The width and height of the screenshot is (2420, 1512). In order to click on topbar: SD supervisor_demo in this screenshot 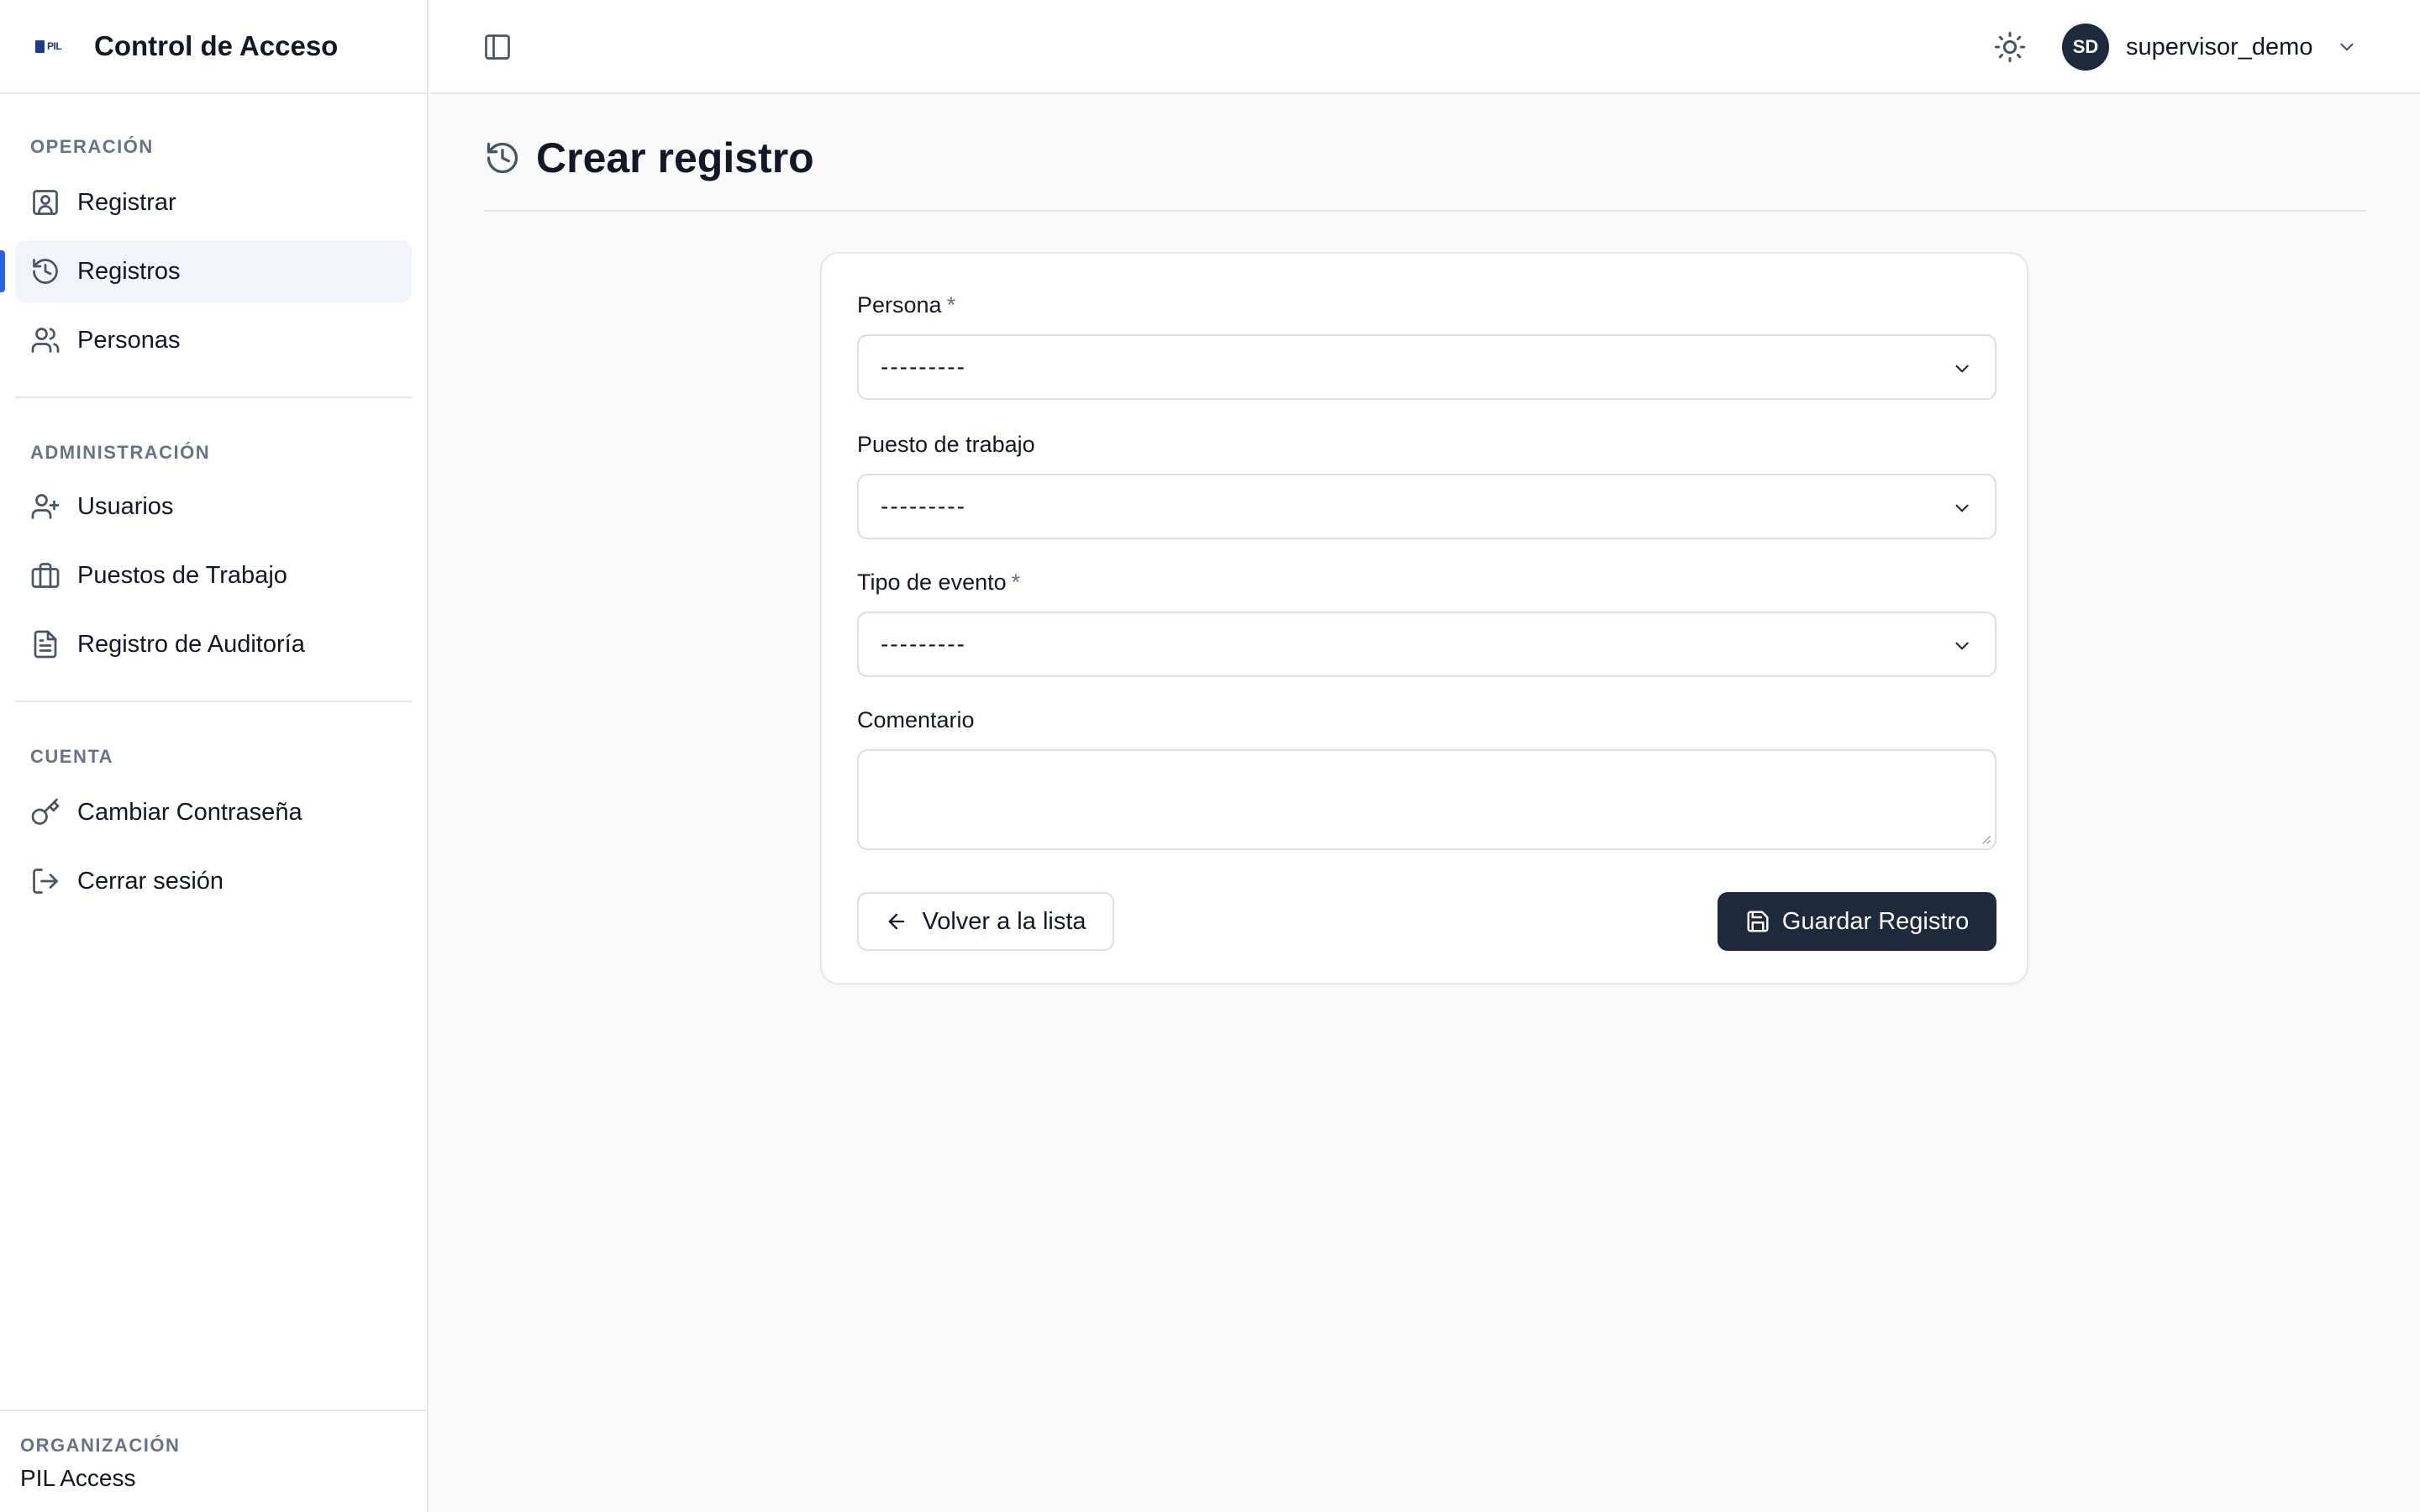, I will do `click(1425, 47)`.